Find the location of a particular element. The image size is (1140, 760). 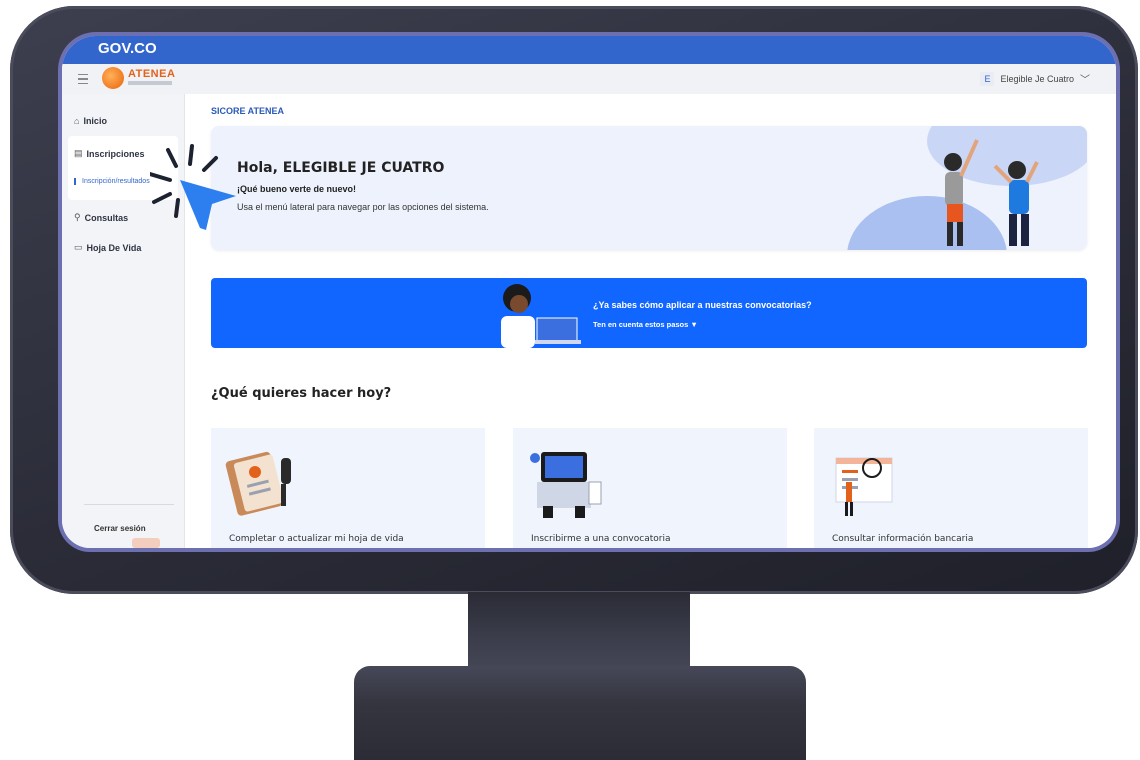

logout-button: Cerrar sesión is located at coordinates (120, 528).